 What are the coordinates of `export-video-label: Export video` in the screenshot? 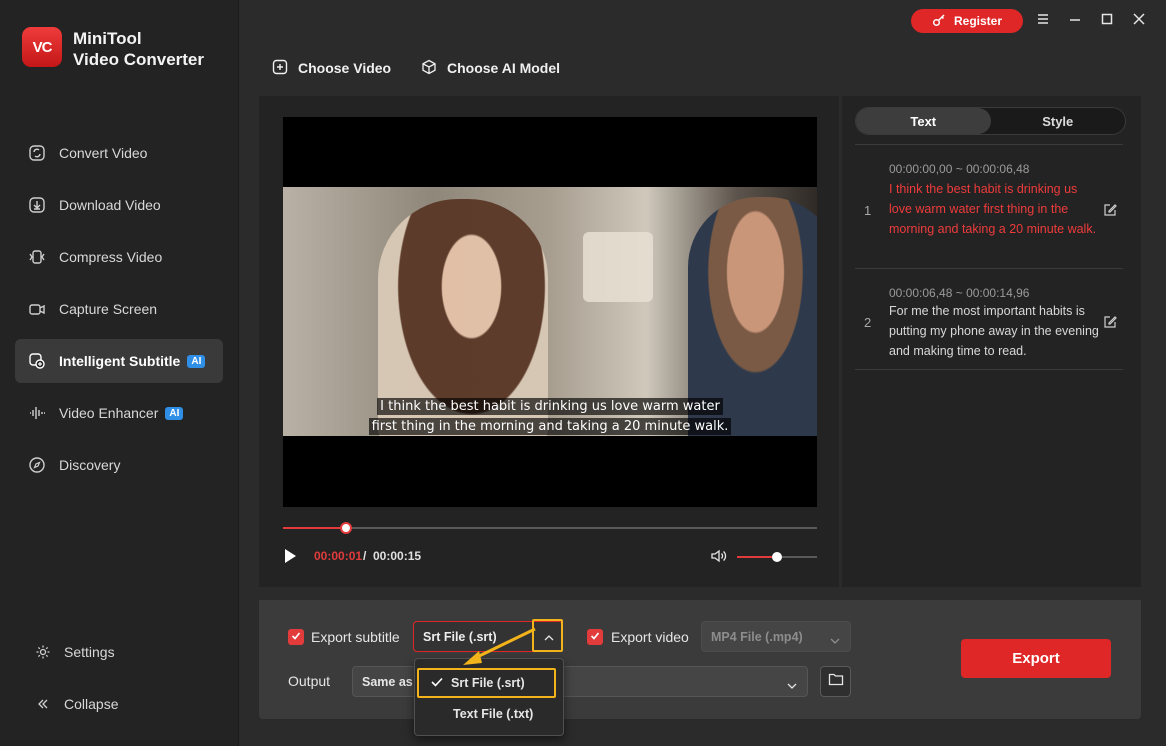 It's located at (650, 637).